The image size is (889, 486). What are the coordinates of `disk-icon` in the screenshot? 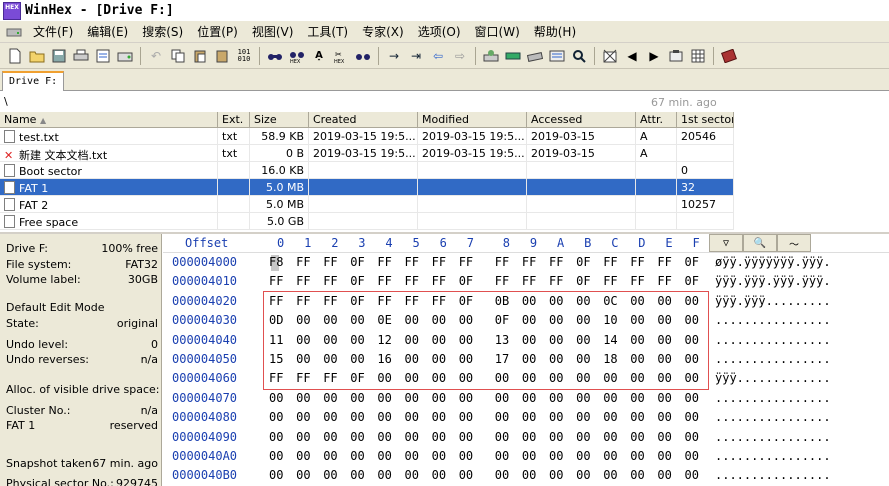 It's located at (676, 56).